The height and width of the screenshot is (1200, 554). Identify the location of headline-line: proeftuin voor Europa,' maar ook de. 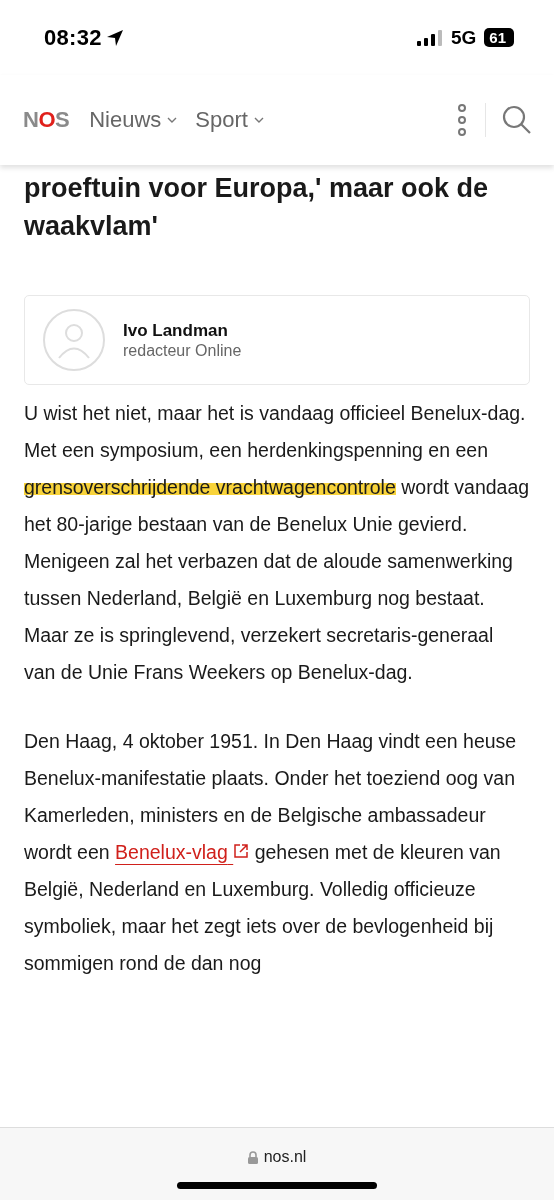
(256, 188).